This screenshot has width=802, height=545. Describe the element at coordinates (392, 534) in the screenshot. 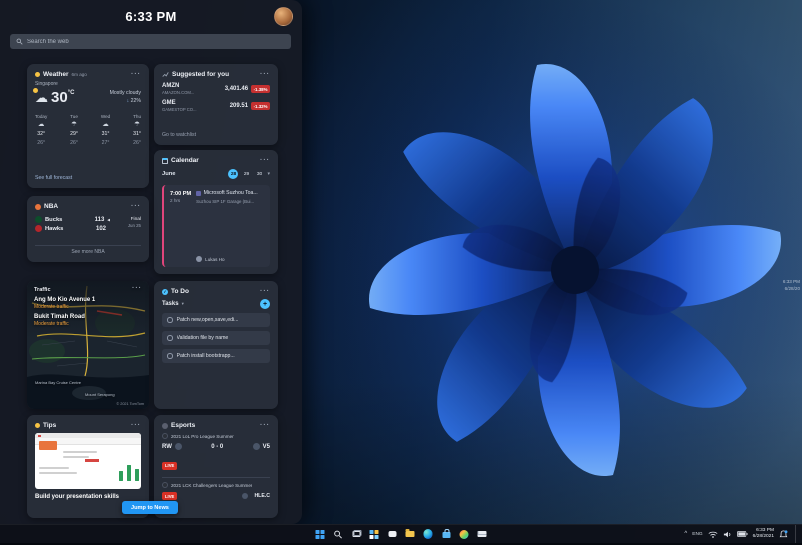

I see `chat-icon` at that location.